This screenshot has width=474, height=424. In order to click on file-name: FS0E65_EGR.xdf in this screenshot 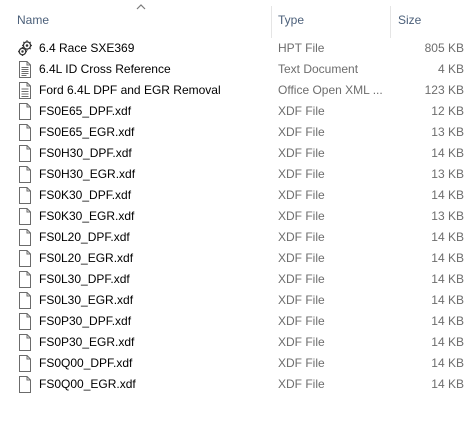, I will do `click(86, 132)`.